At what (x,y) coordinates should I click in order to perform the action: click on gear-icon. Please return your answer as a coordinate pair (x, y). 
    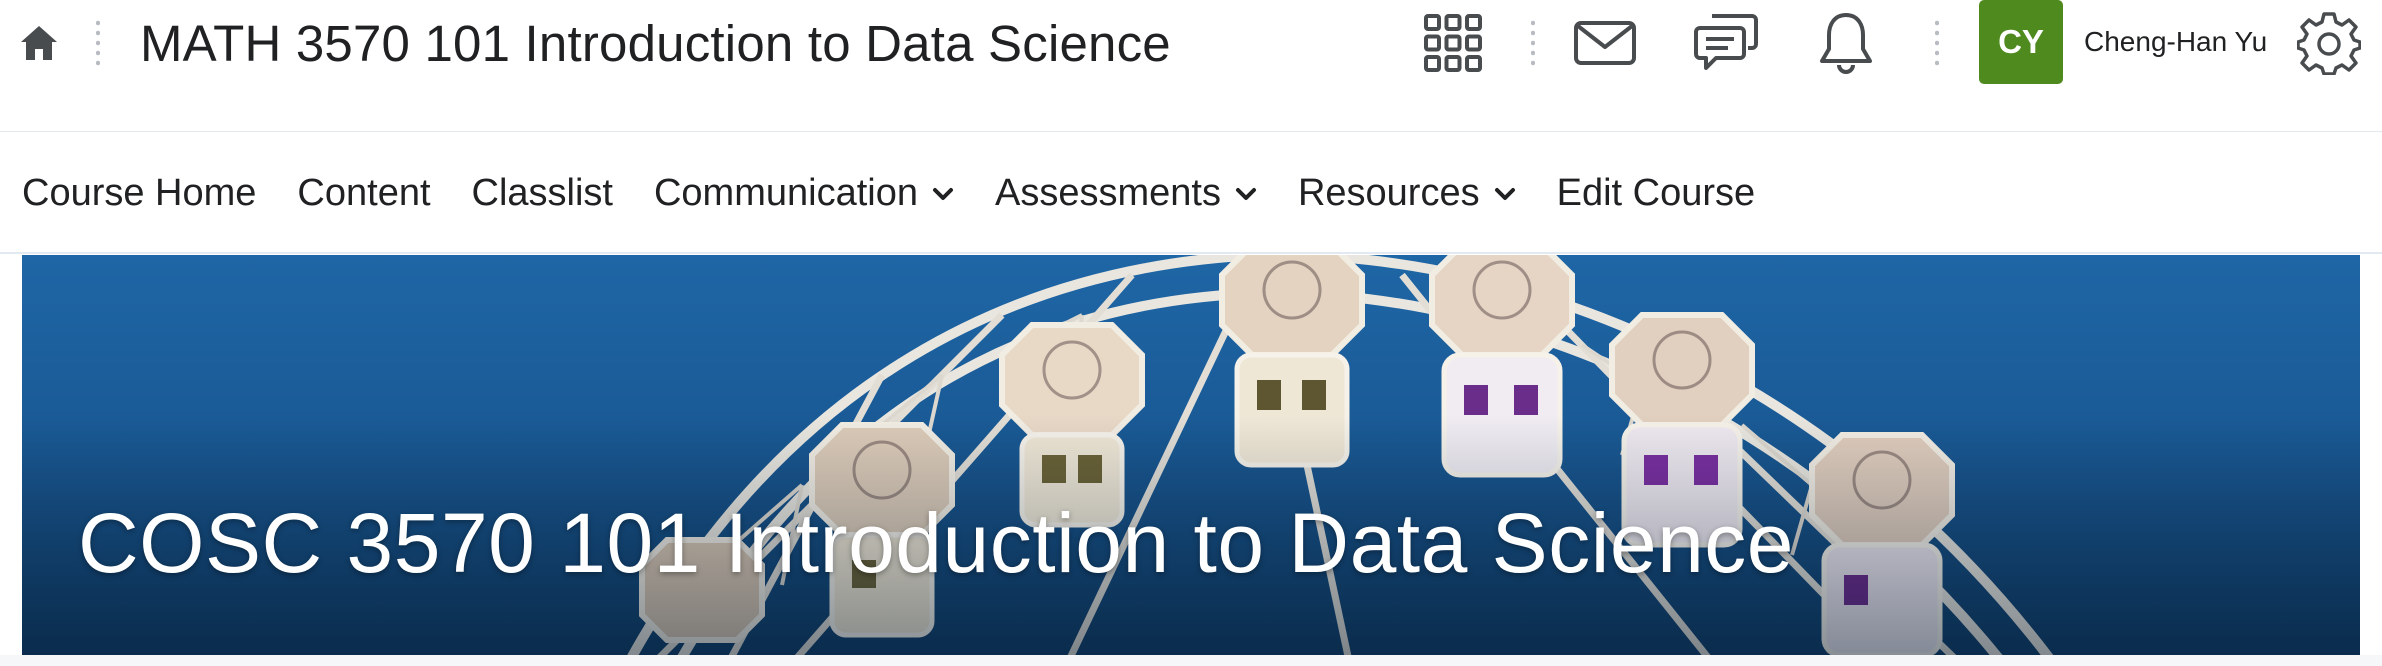
    Looking at the image, I should click on (2329, 43).